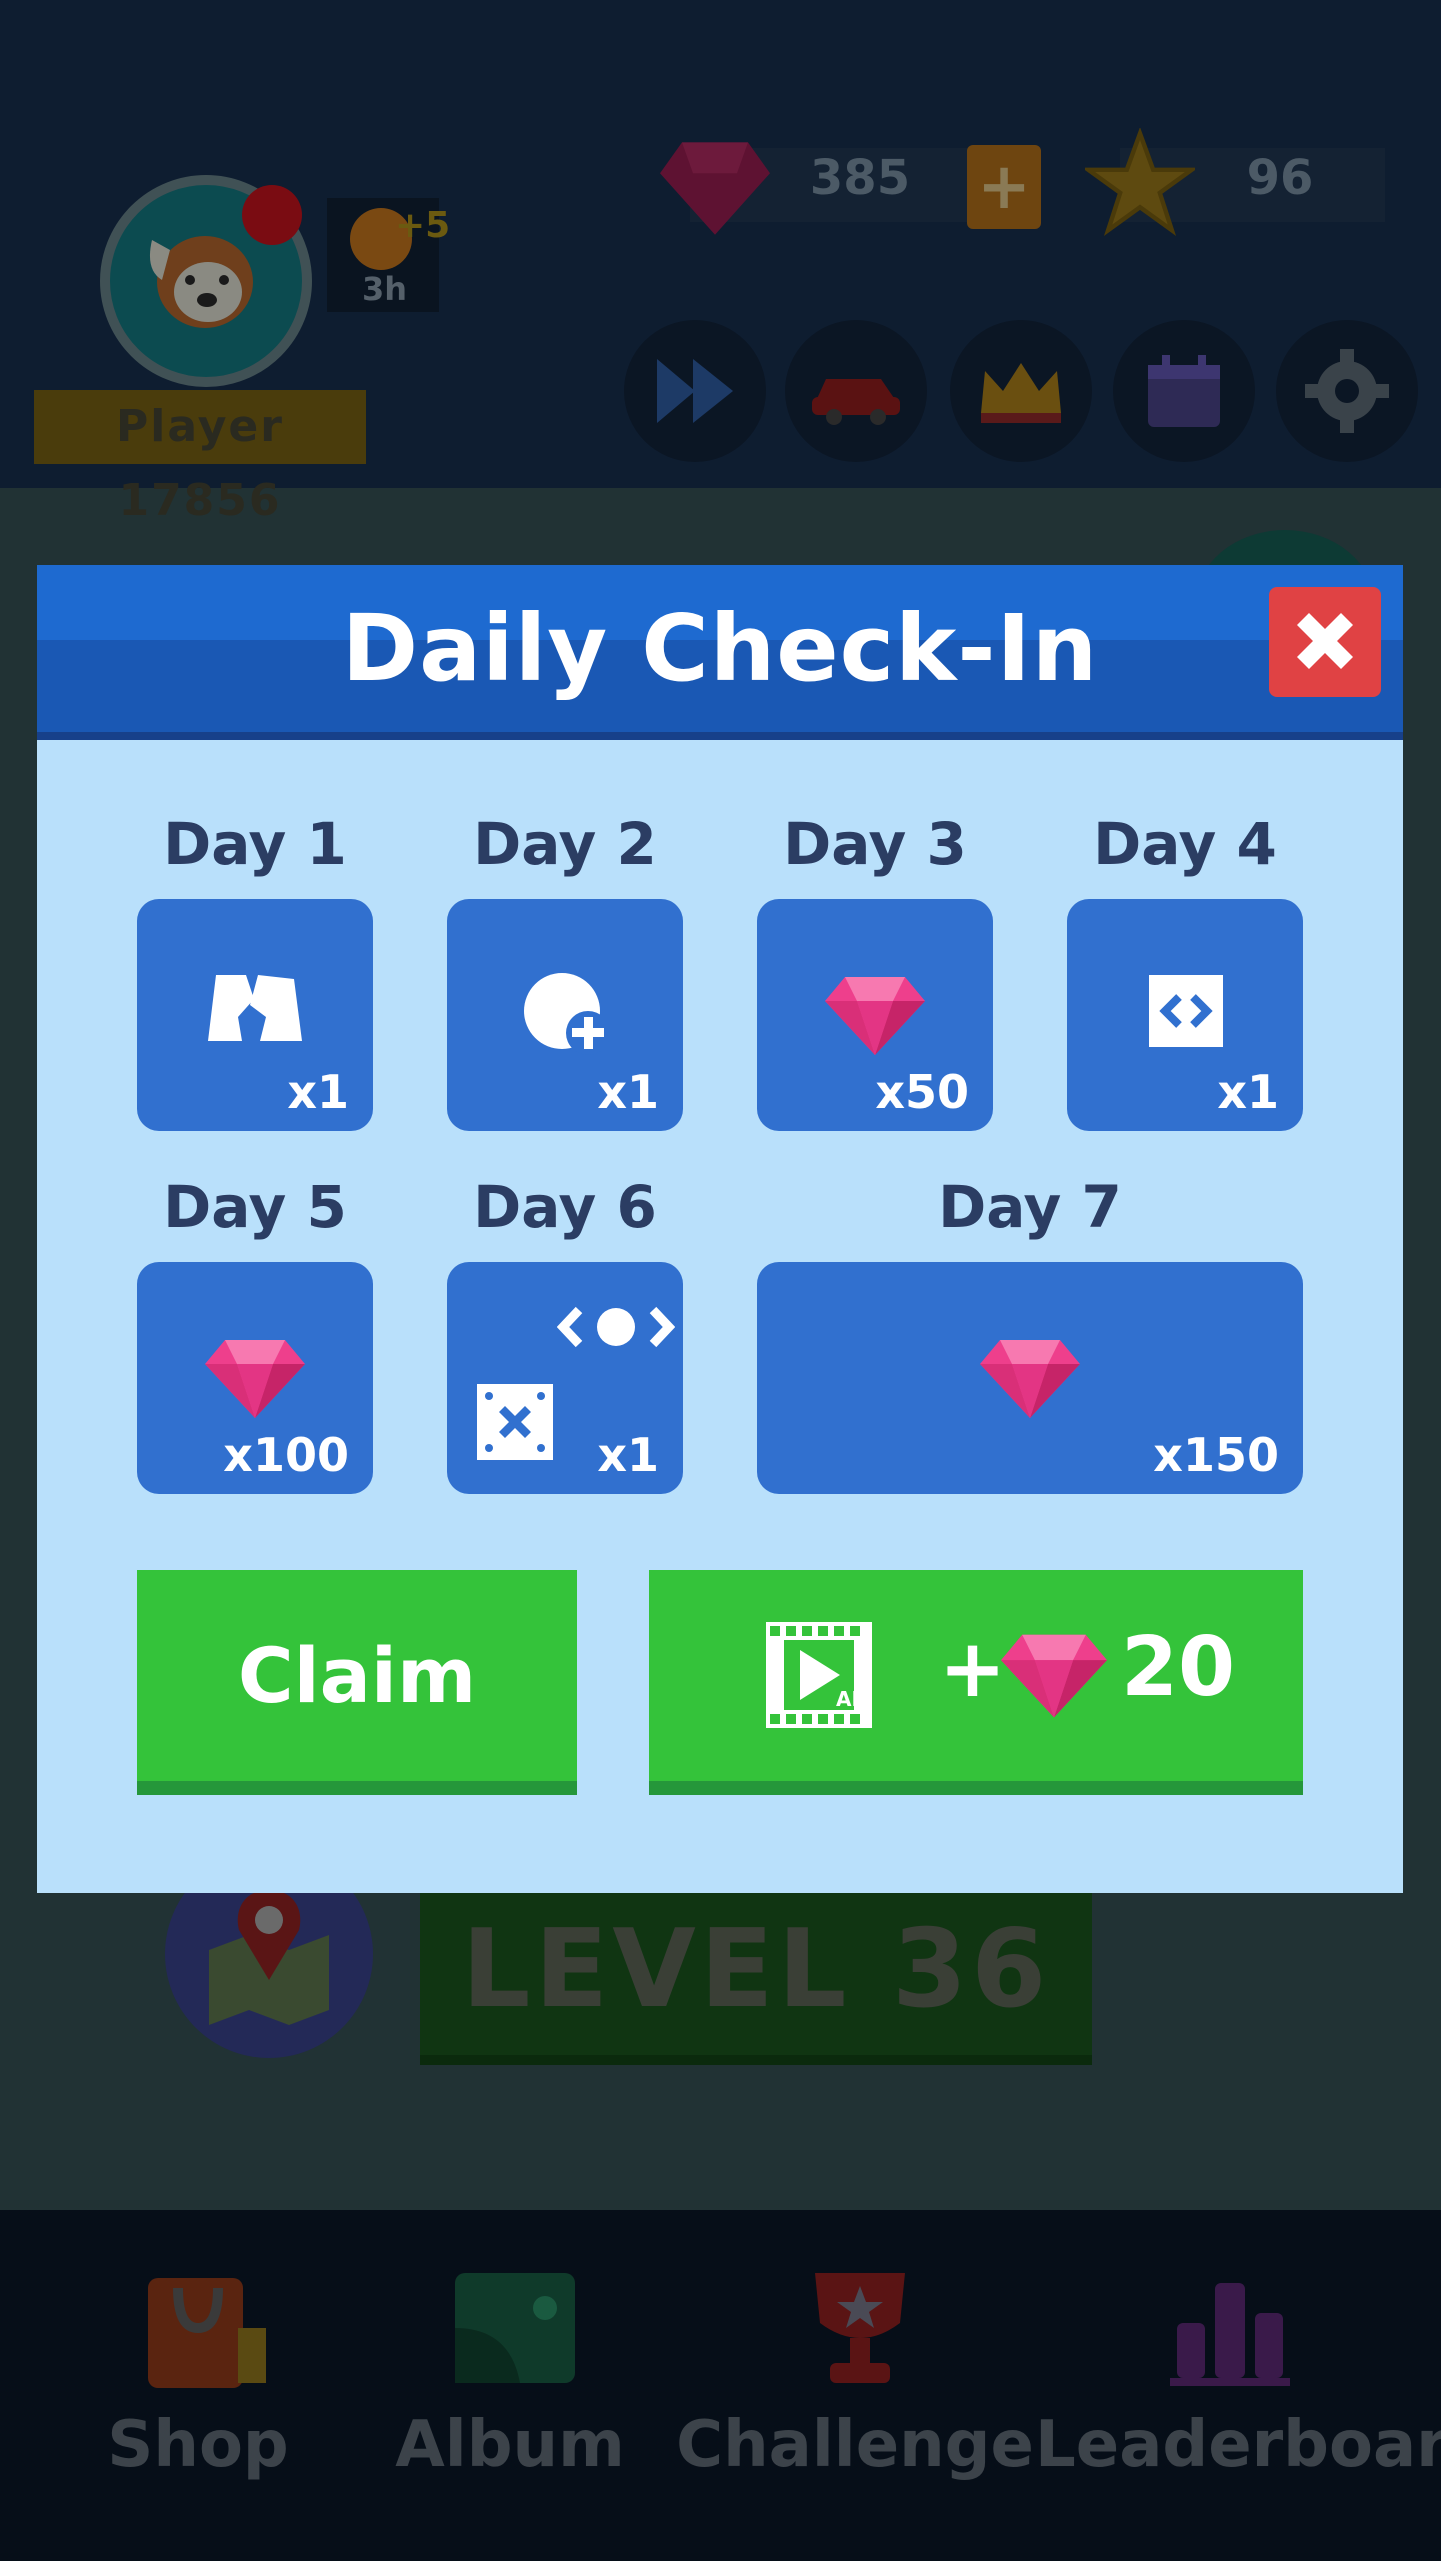  Describe the element at coordinates (255, 844) in the screenshot. I see `day-1-label: Day 1` at that location.